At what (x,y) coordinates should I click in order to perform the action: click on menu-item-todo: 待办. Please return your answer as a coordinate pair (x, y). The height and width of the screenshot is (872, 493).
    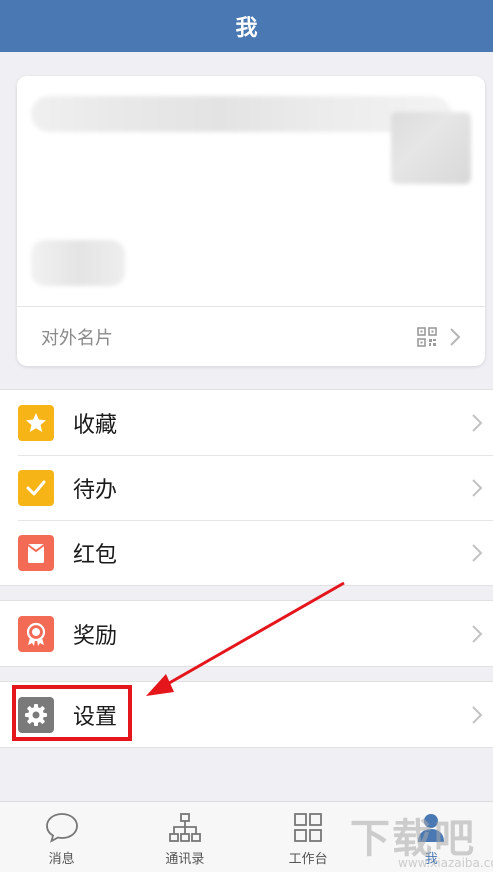
    Looking at the image, I should click on (246, 487).